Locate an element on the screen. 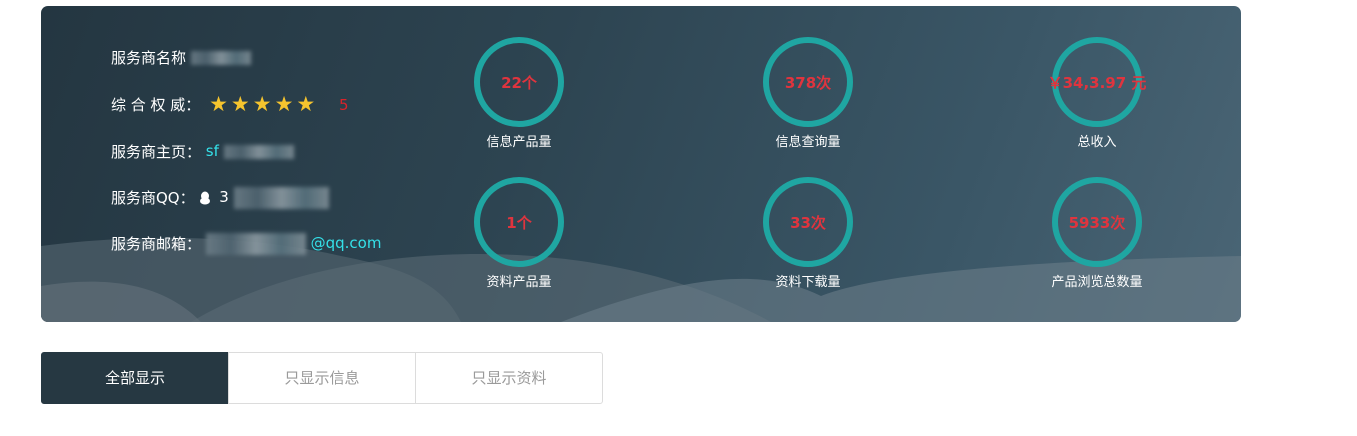 The width and height of the screenshot is (1357, 436). qq-label: 服务商QQ： is located at coordinates (153, 197).